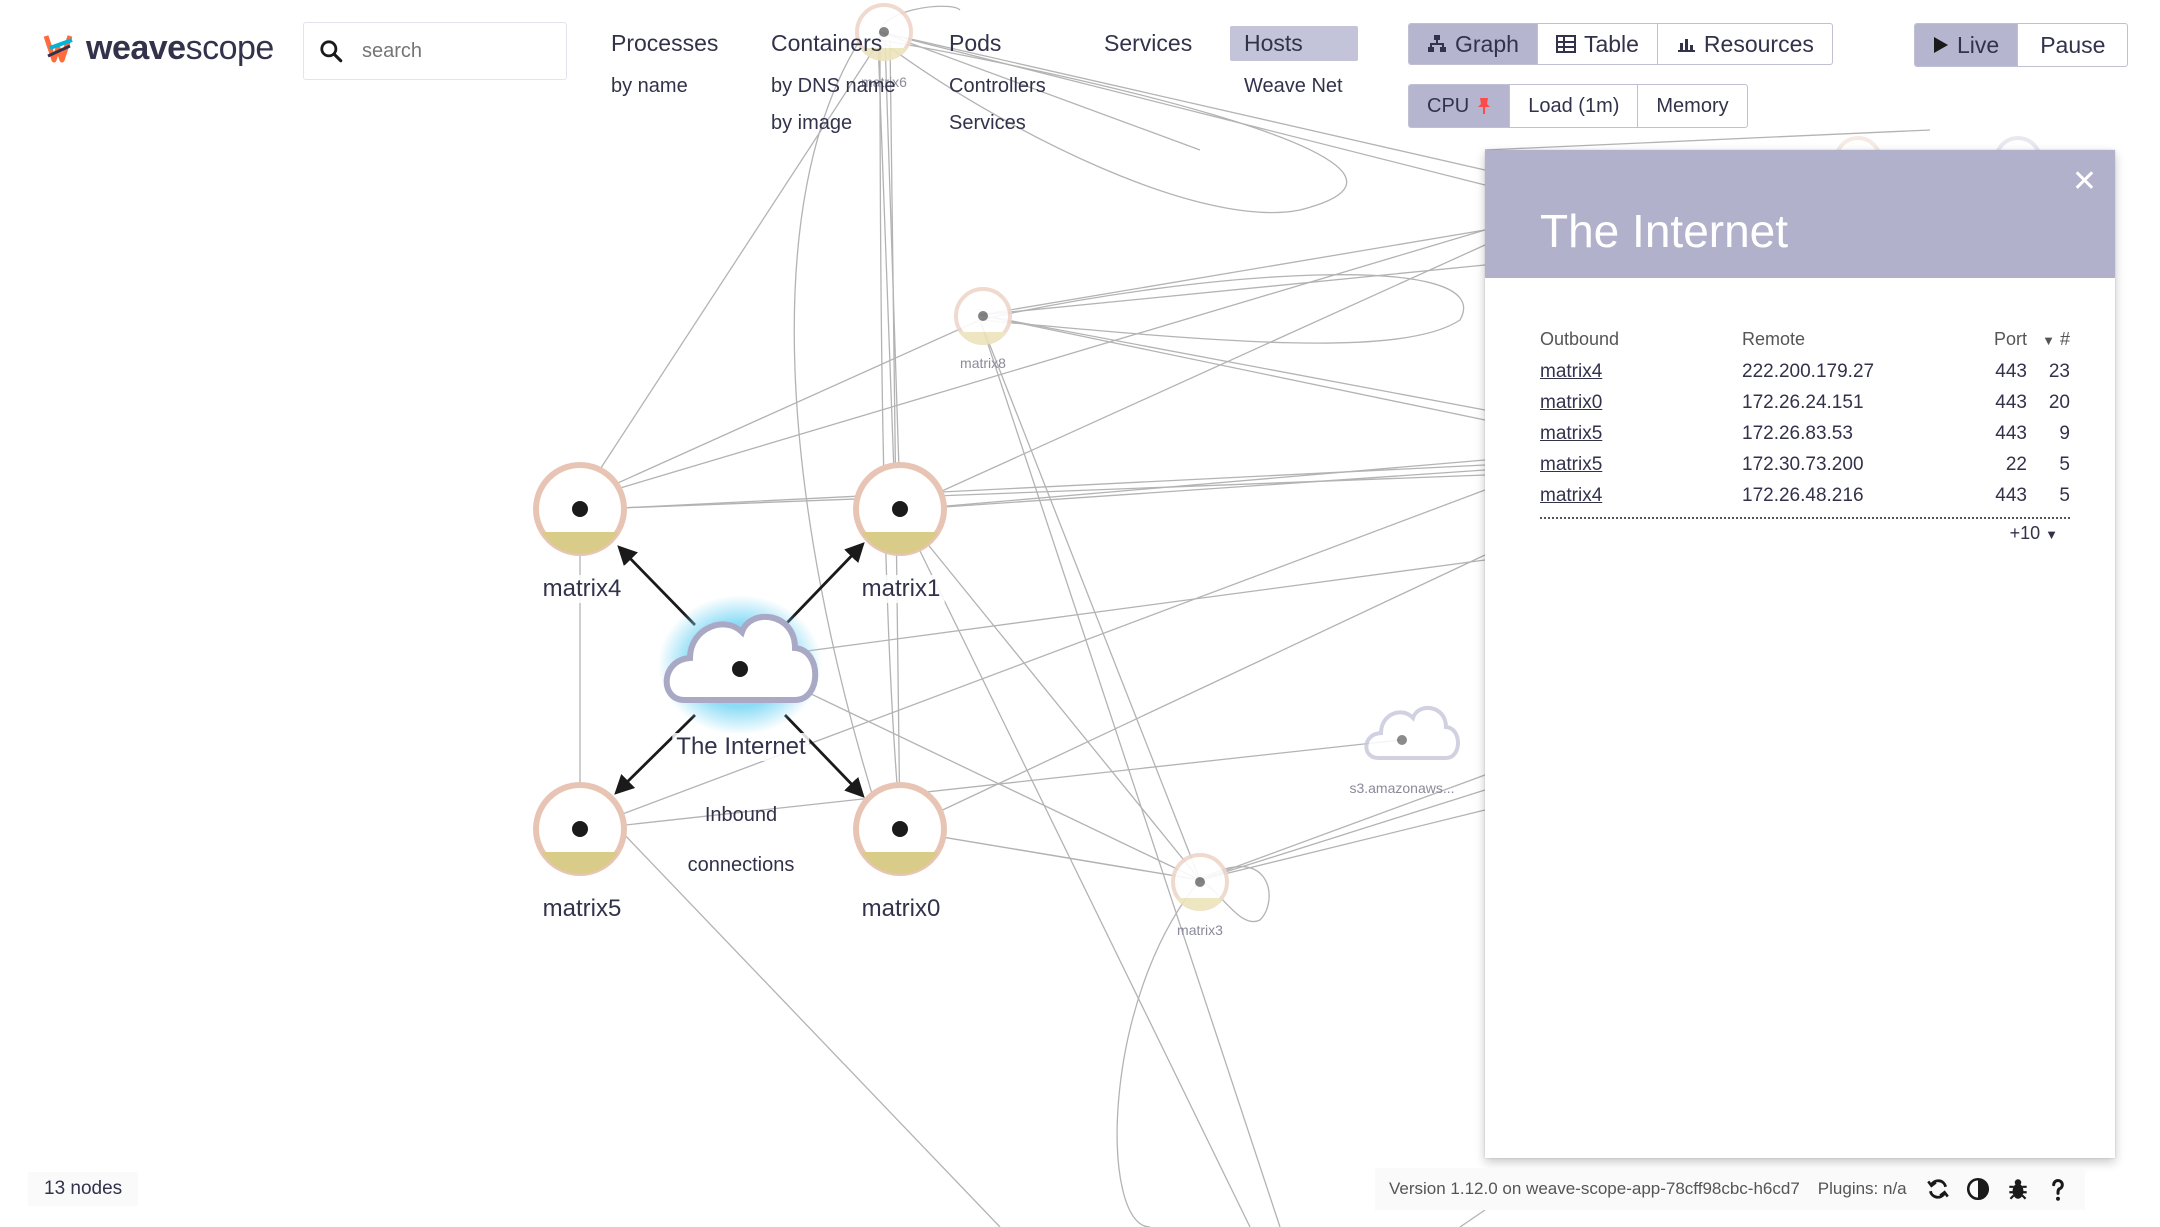 The image size is (2160, 1227). What do you see at coordinates (1437, 43) in the screenshot?
I see `sitemap-icon` at bounding box center [1437, 43].